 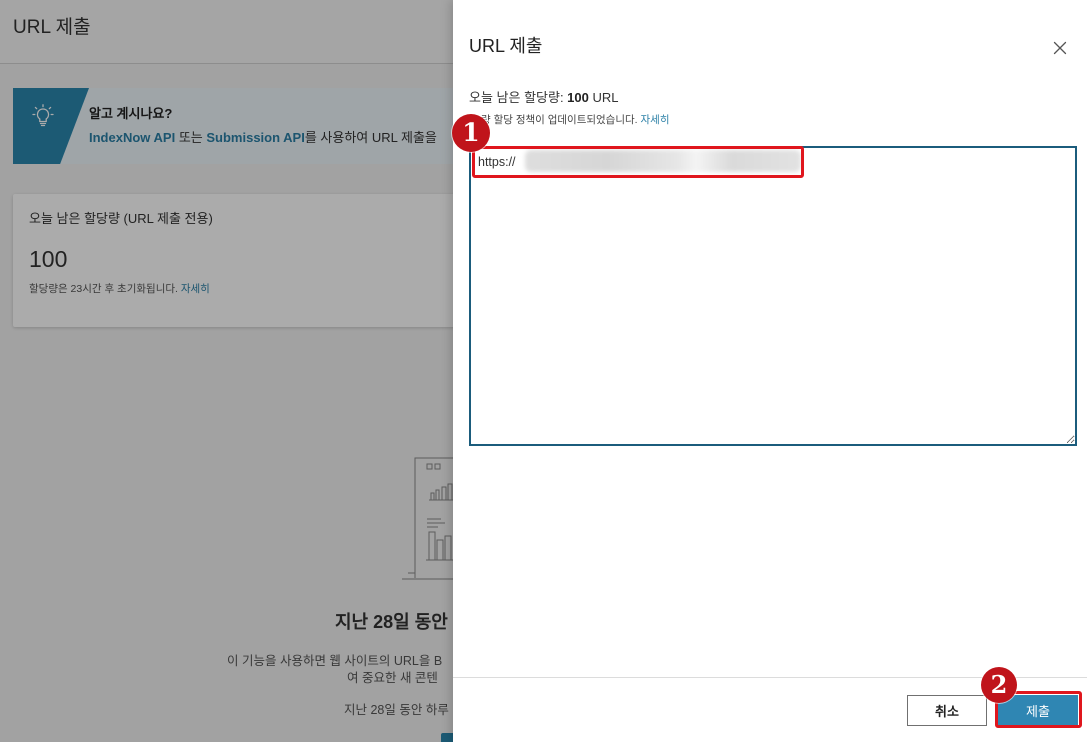 I want to click on annotation-step-badge: 1, so click(x=471, y=133).